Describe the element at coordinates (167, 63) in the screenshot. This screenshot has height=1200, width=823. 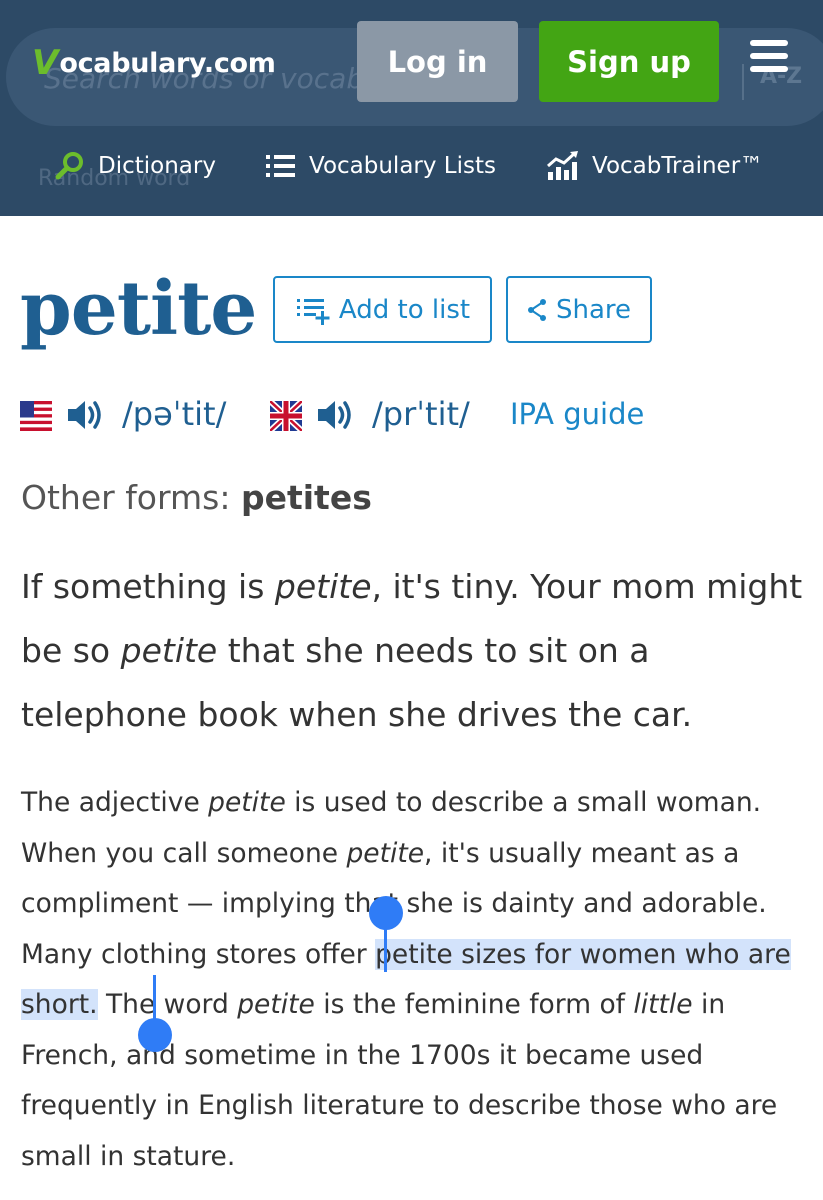
I see `logo-text: ocabulary.com` at that location.